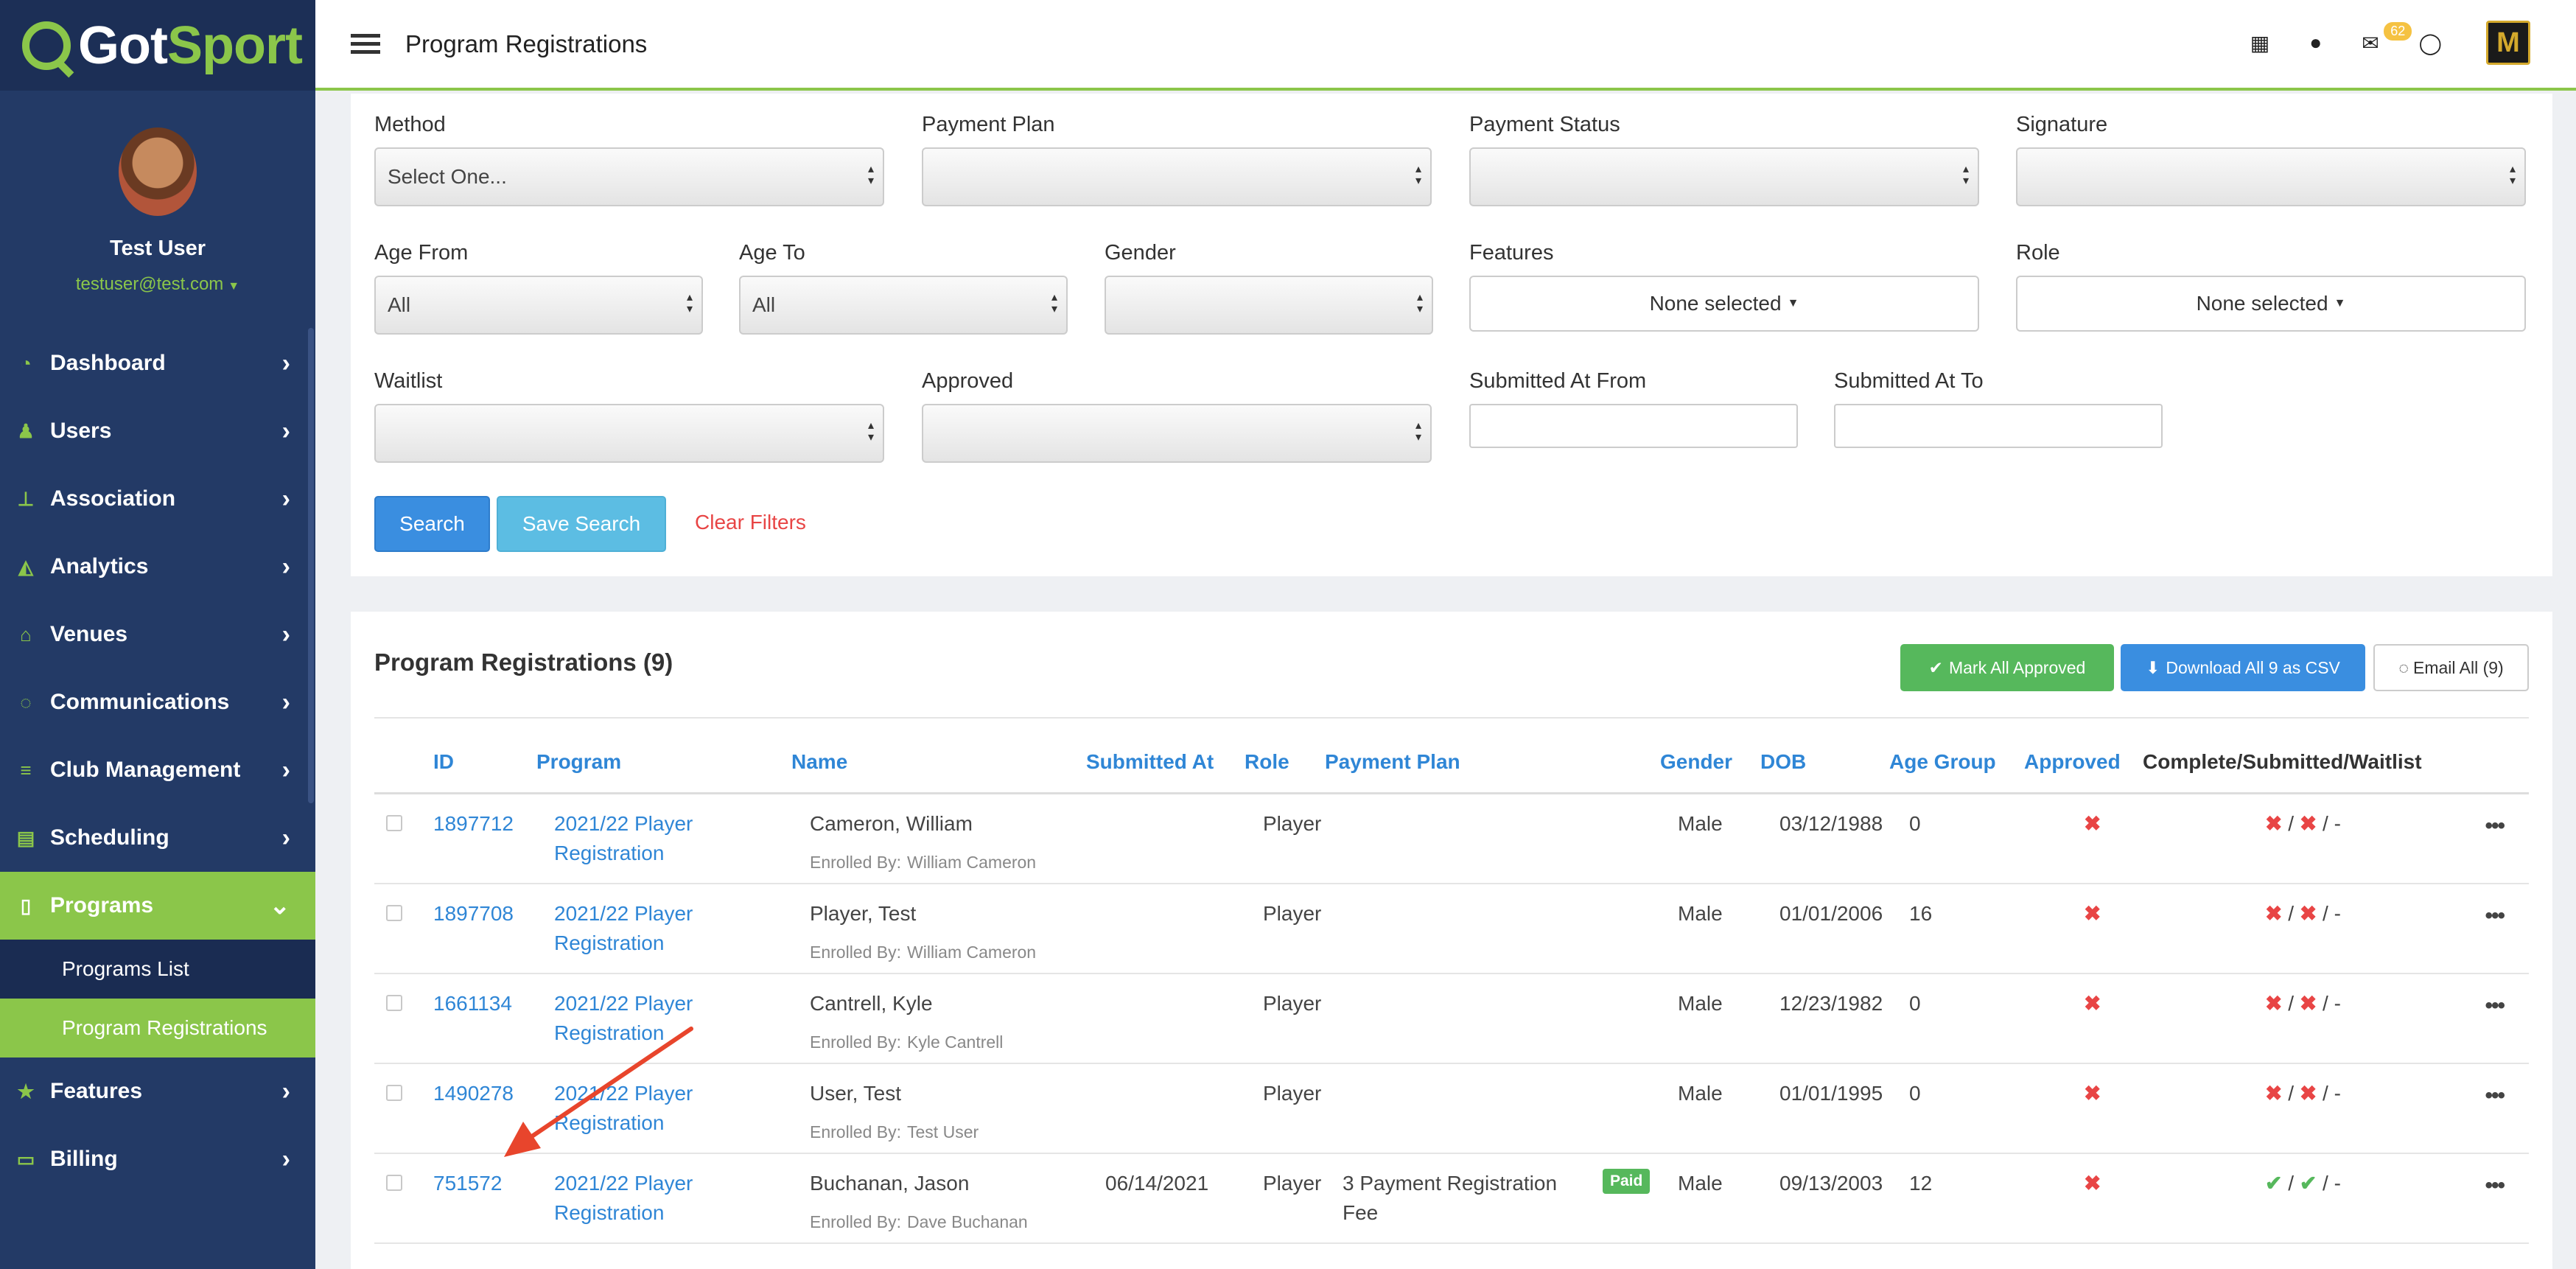 This screenshot has width=2576, height=1269. What do you see at coordinates (1150, 762) in the screenshot?
I see `col-header-submitted-at: Submitted At` at bounding box center [1150, 762].